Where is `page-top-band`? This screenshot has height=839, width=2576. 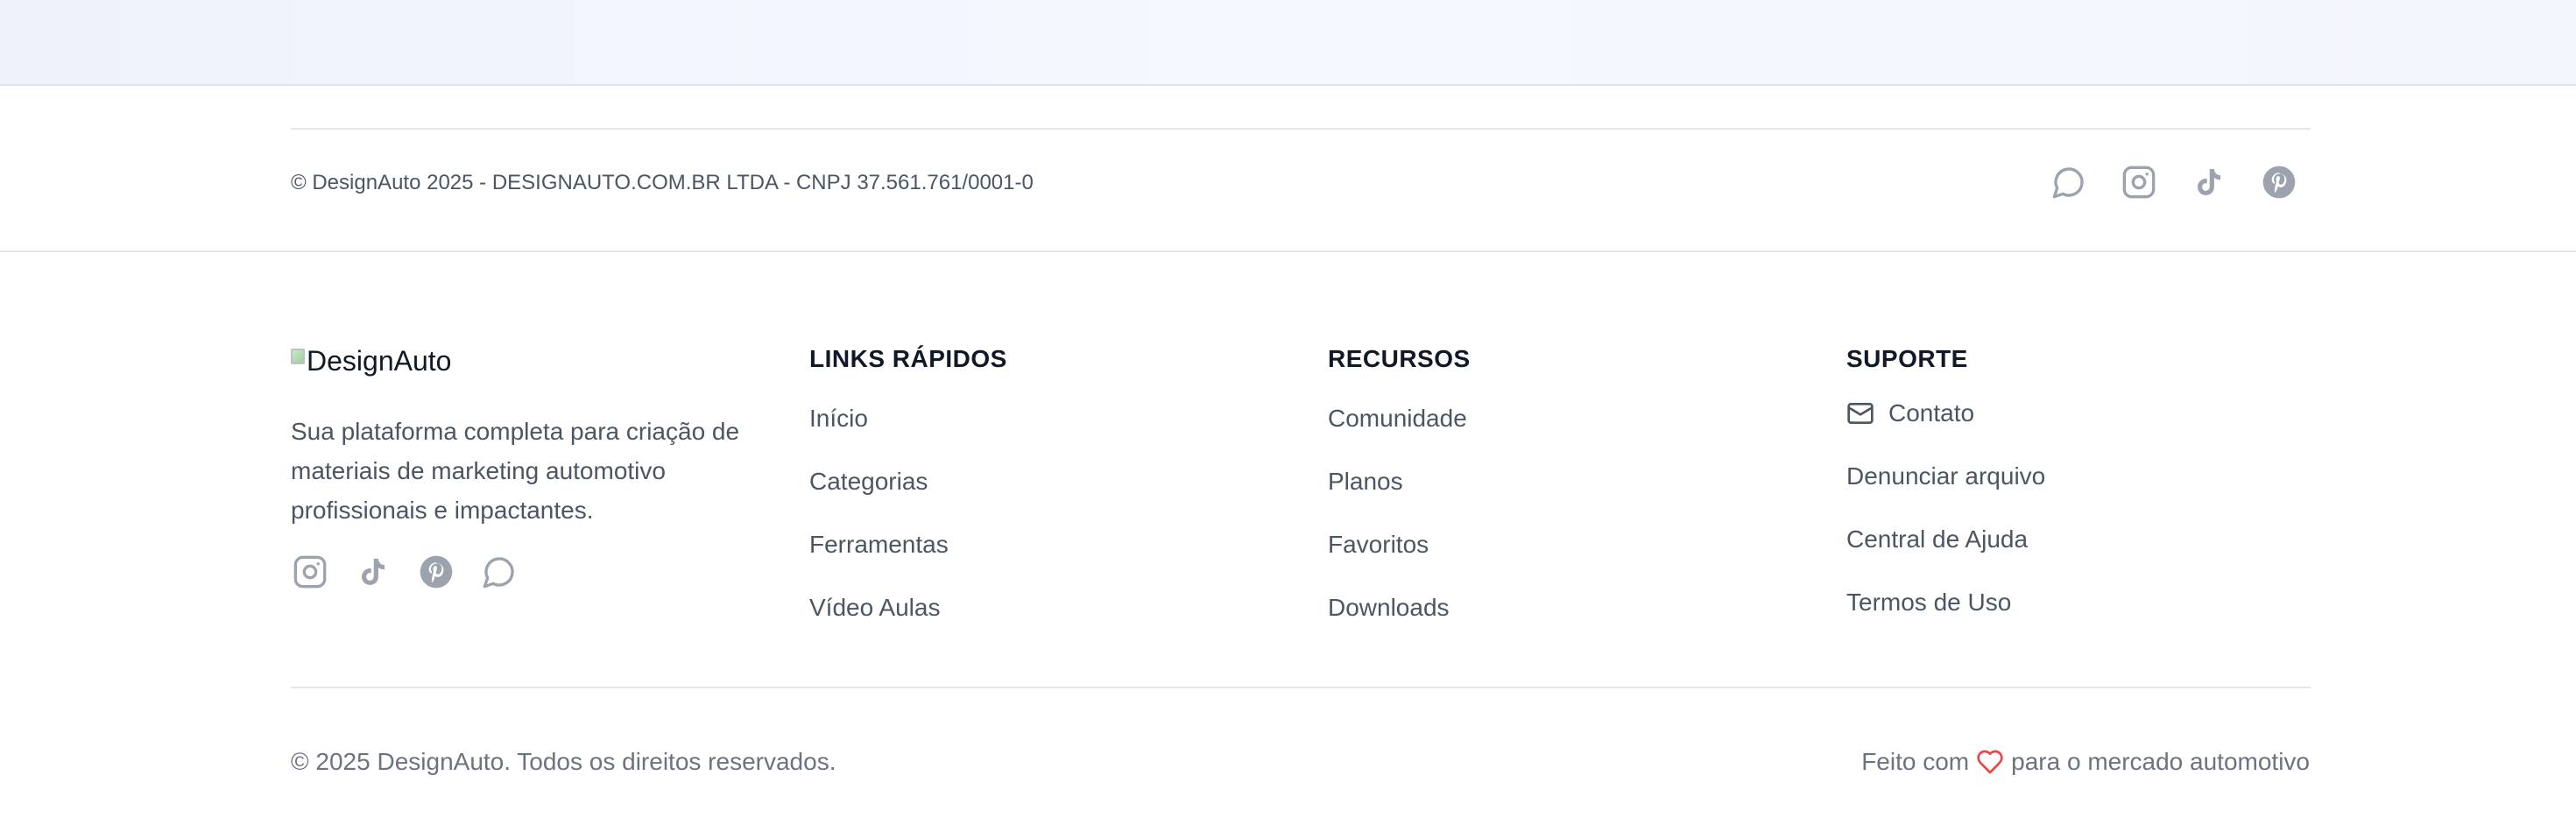
page-top-band is located at coordinates (1288, 43).